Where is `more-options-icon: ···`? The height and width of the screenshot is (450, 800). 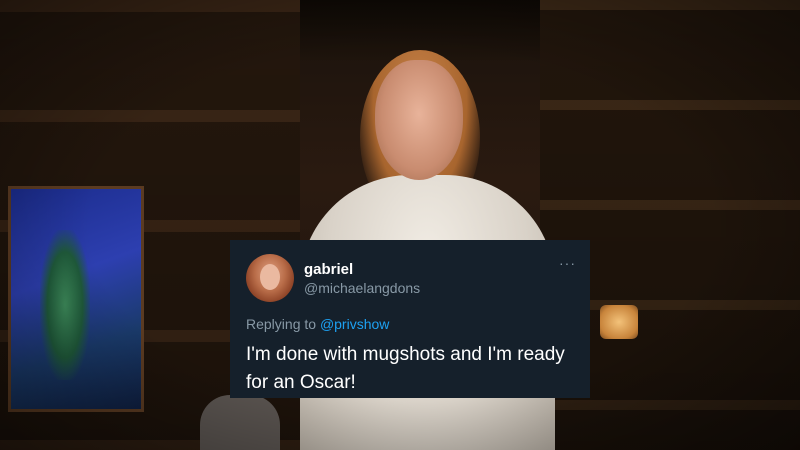
more-options-icon: ··· is located at coordinates (567, 263).